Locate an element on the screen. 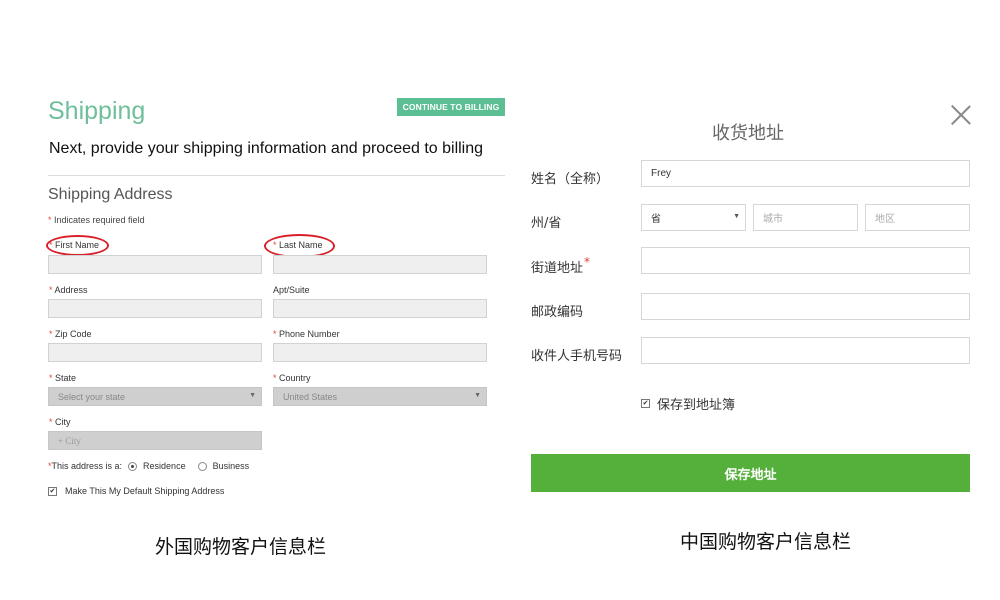 The width and height of the screenshot is (1000, 600). country-select: United States ▼ is located at coordinates (380, 396).